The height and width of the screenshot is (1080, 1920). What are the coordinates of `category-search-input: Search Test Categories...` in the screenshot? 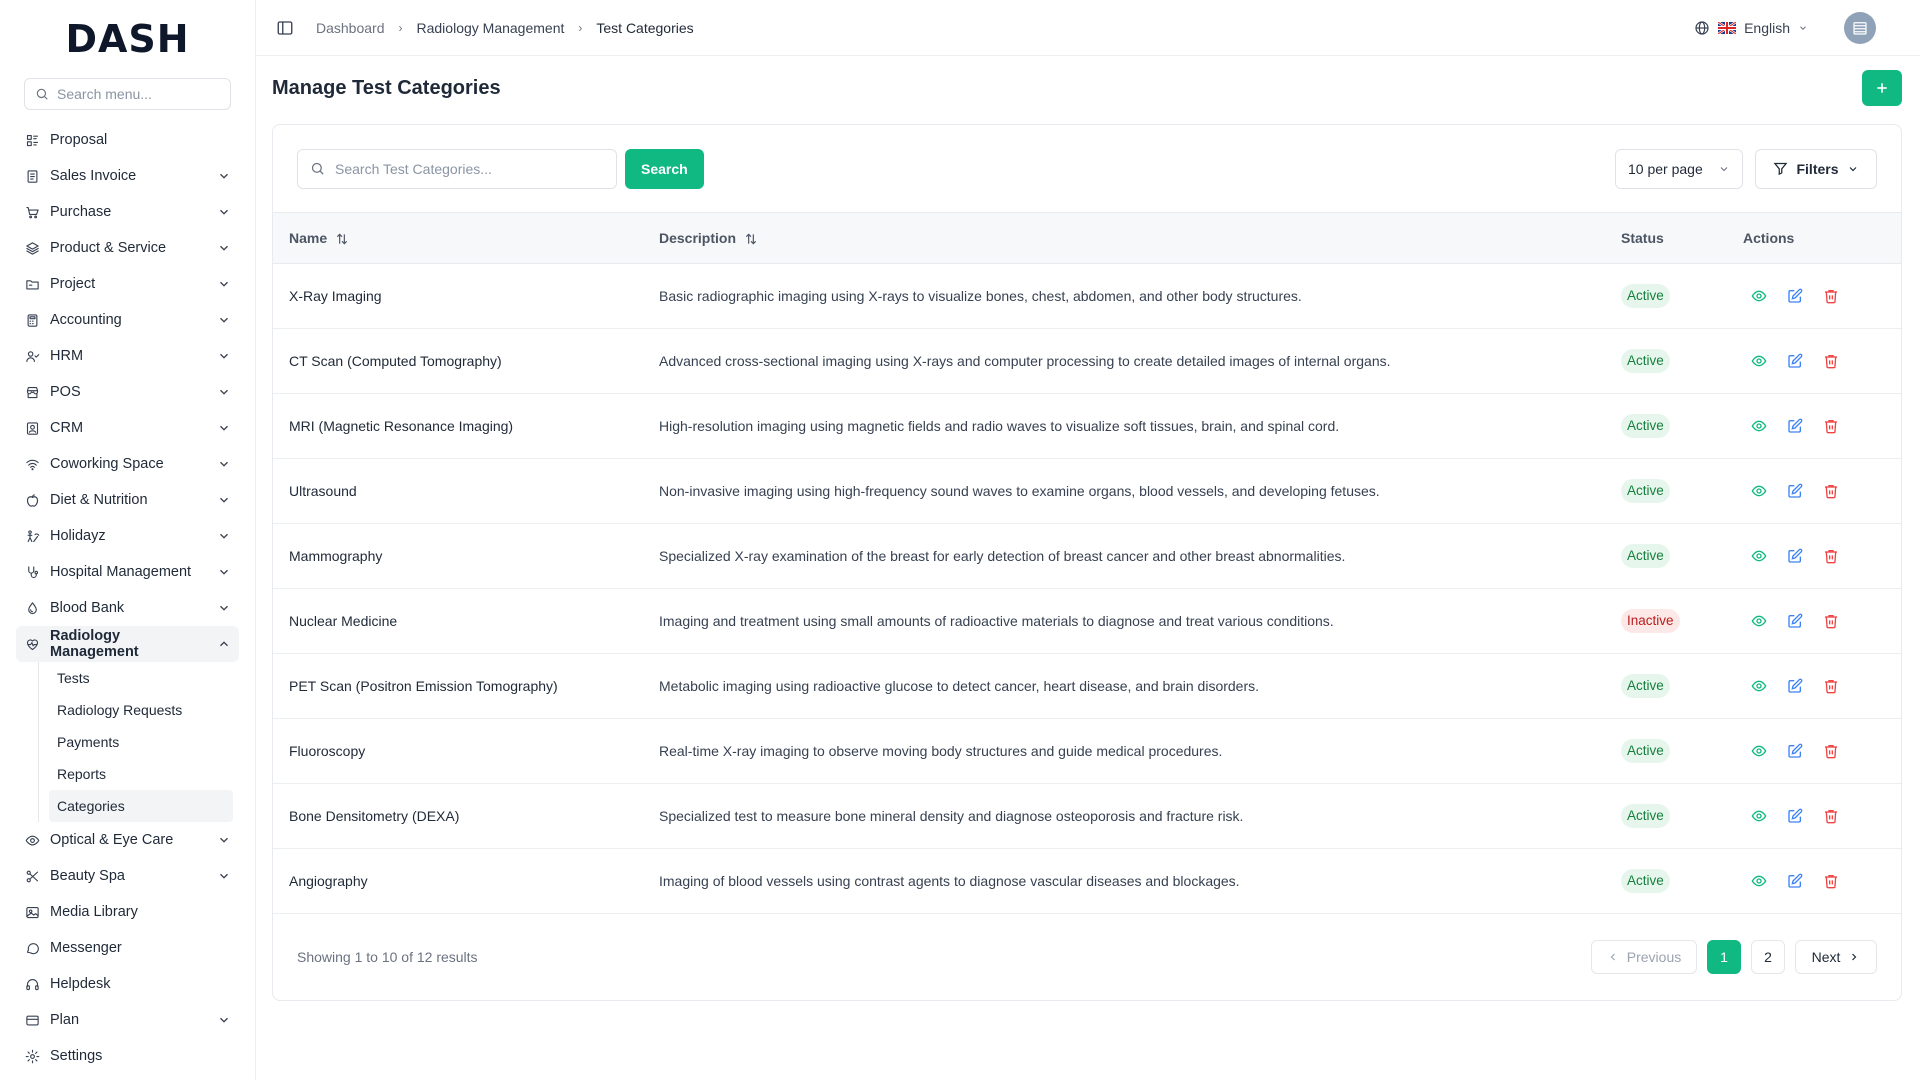 It's located at (413, 169).